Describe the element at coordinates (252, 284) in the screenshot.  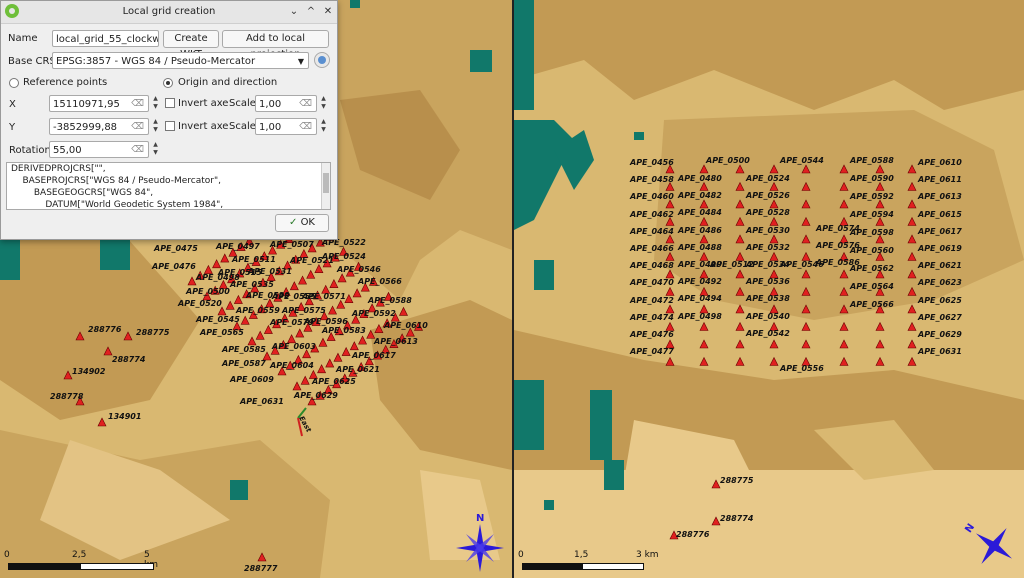
I see `grid-point-label: APE_0535` at that location.